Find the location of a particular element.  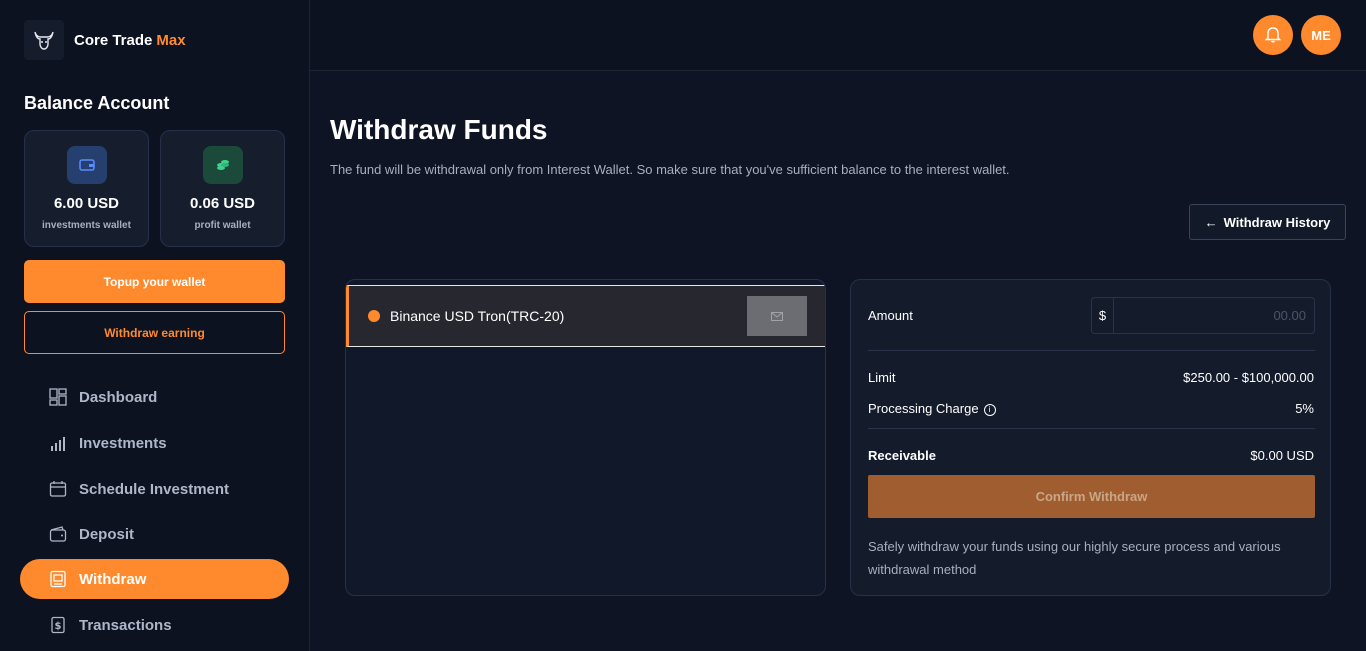

sidebar-item-investments: Investments is located at coordinates (154, 443).